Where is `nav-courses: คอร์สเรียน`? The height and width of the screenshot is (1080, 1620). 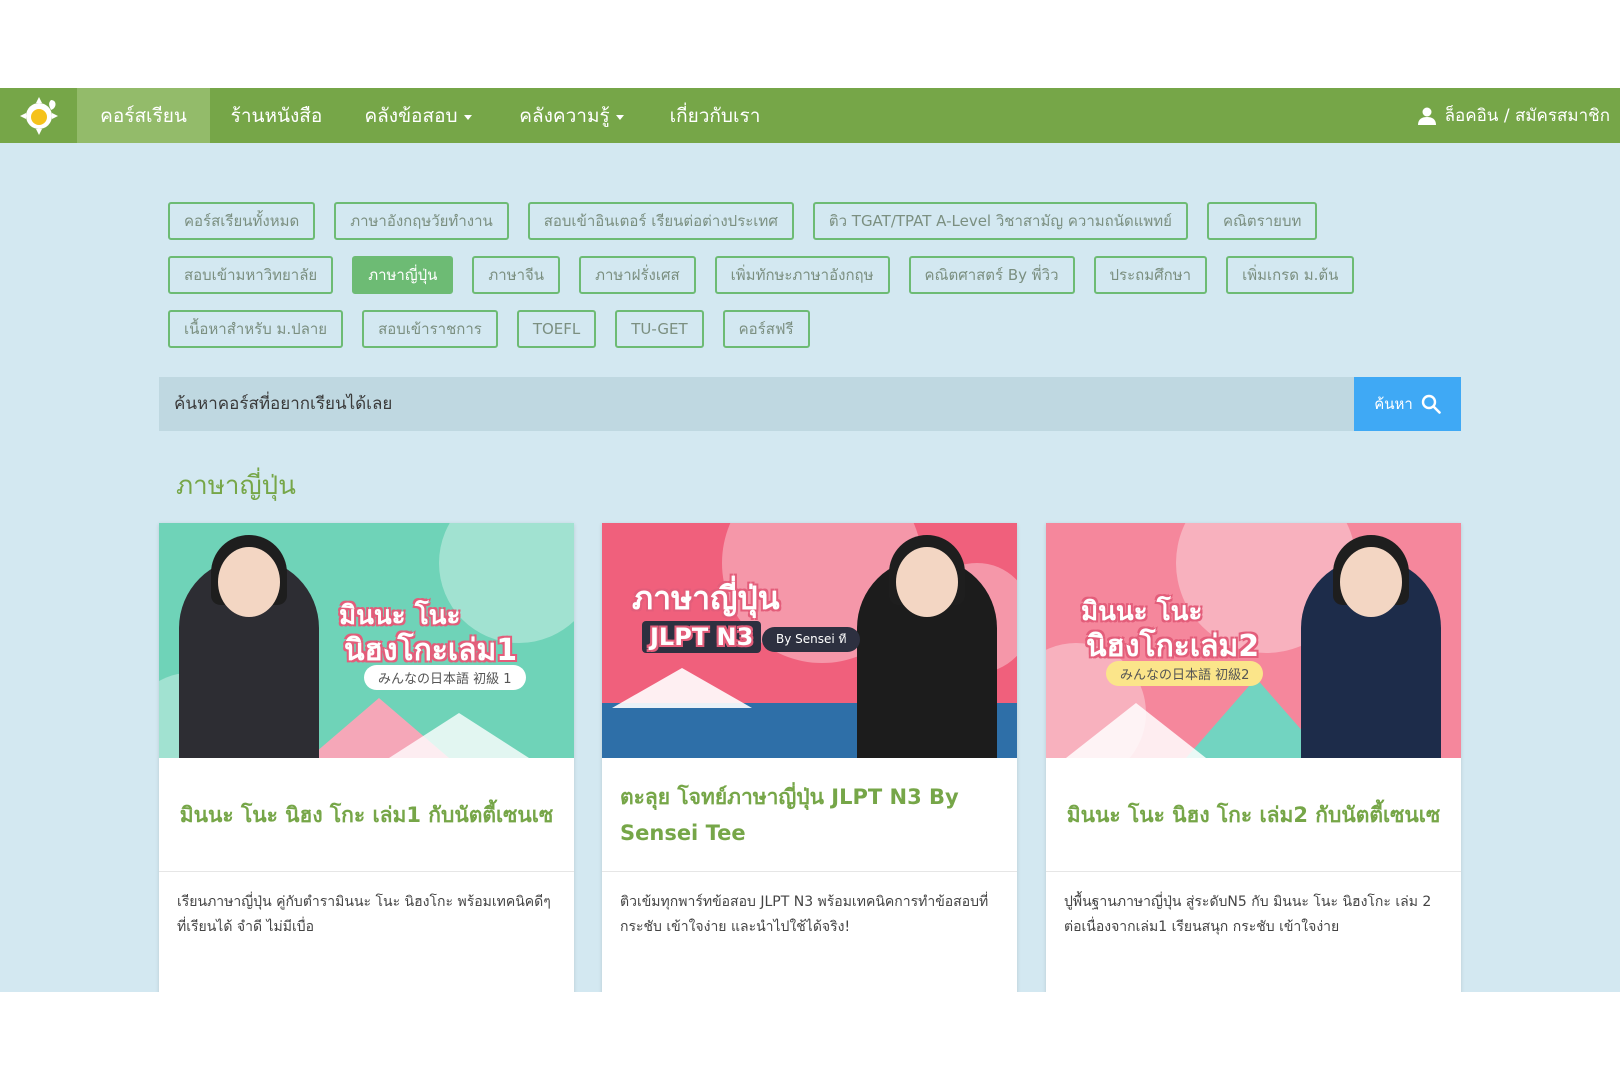 nav-courses: คอร์สเรียน is located at coordinates (143, 115).